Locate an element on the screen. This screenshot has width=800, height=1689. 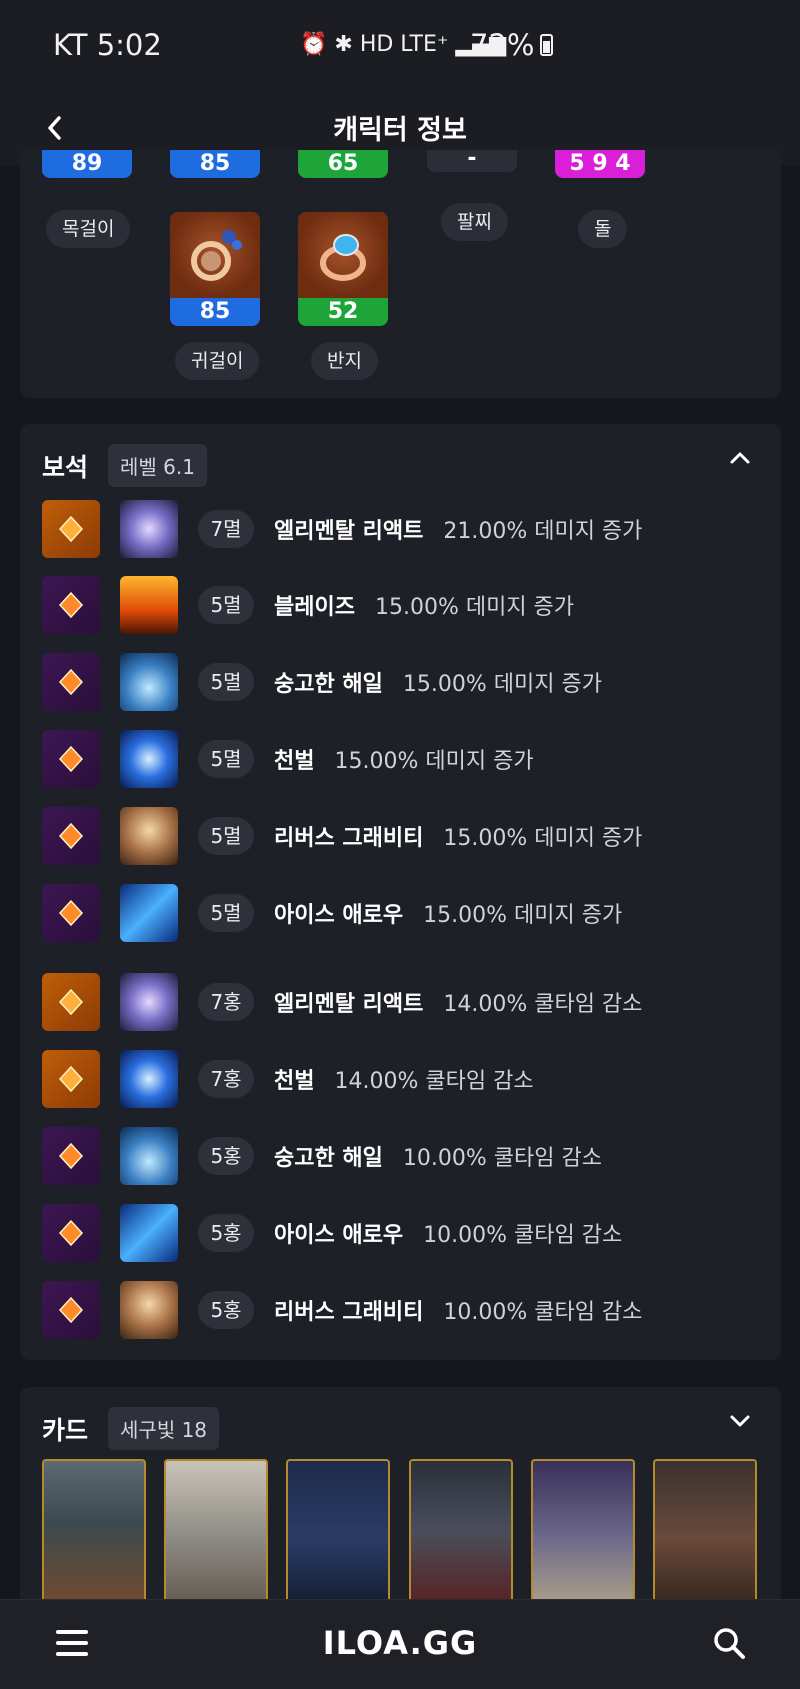
earring-icon is located at coordinates (215, 255).